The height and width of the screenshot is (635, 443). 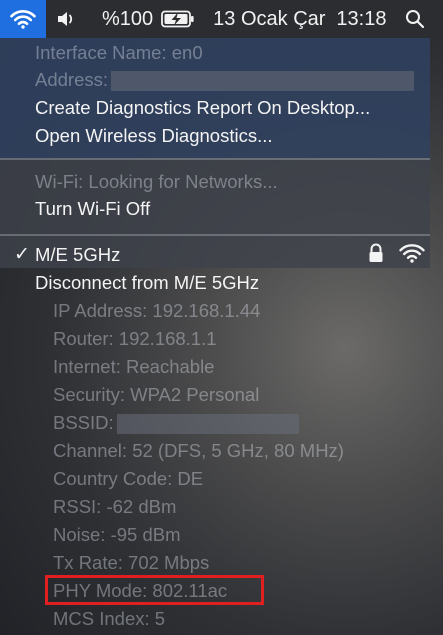 What do you see at coordinates (72, 79) in the screenshot?
I see `address-label: Address:` at bounding box center [72, 79].